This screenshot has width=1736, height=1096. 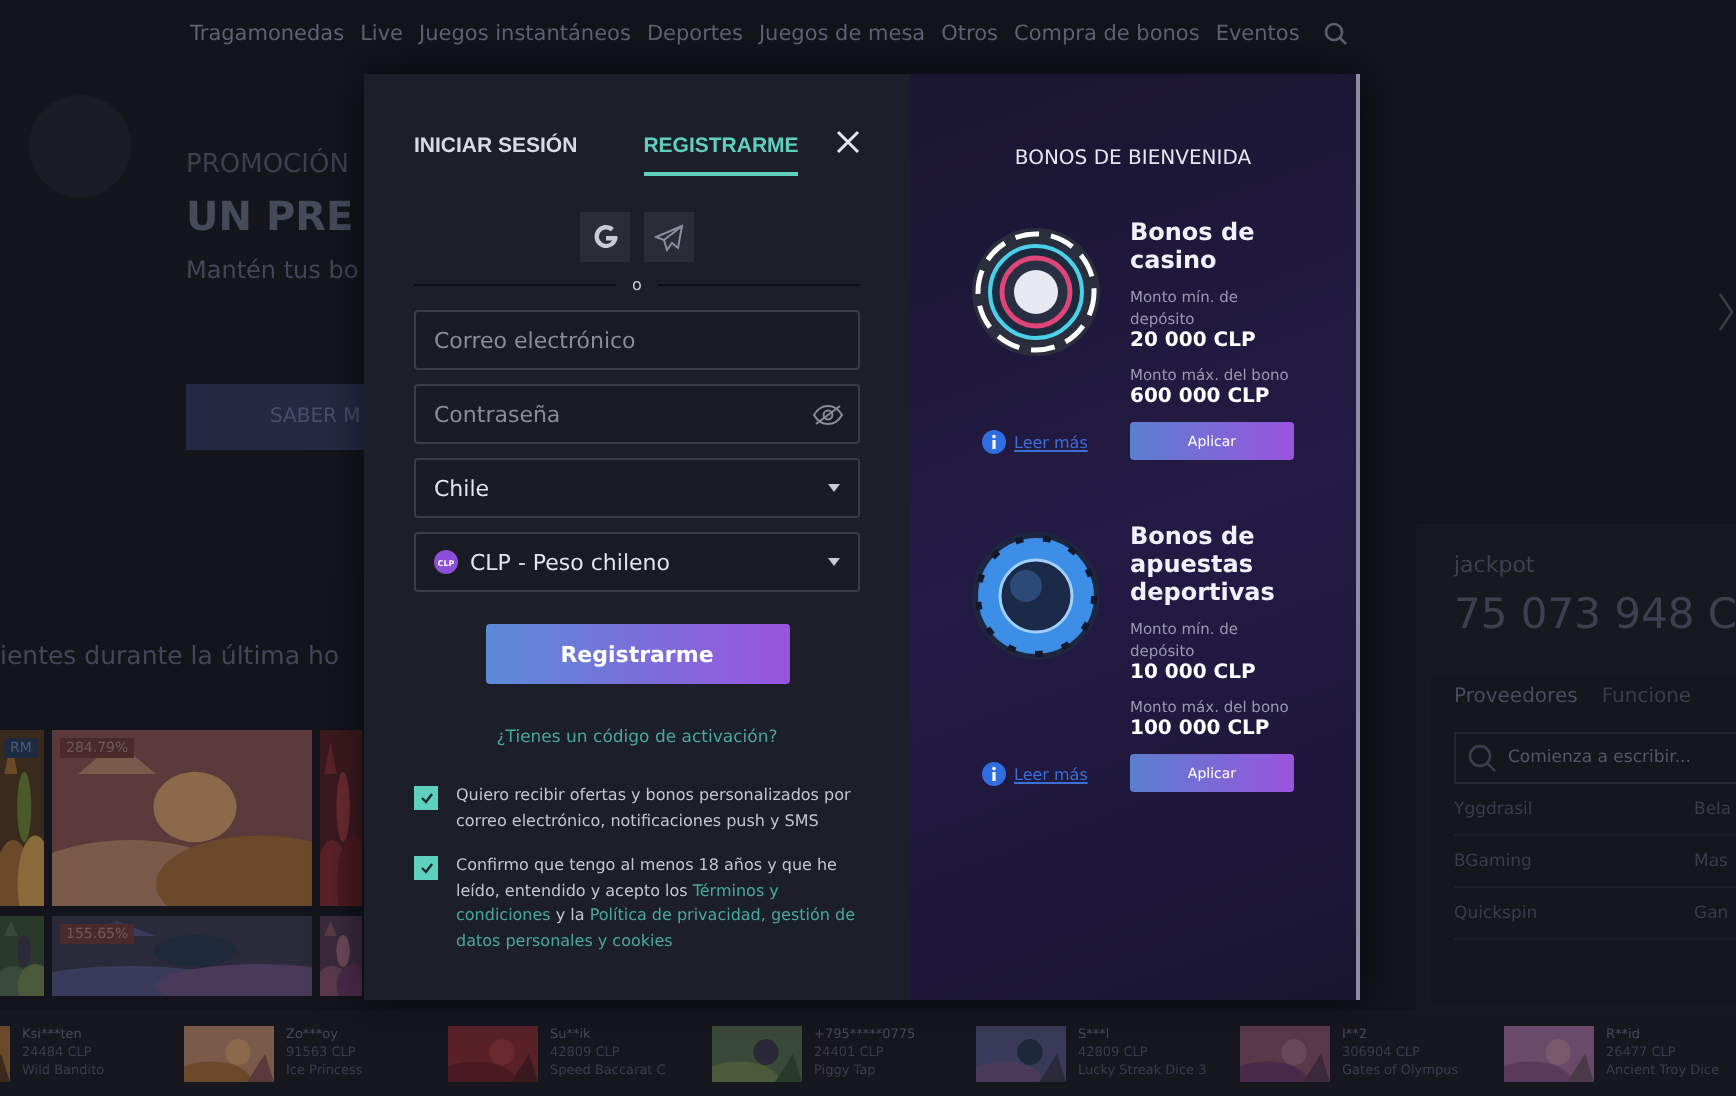 I want to click on google-button, so click(x=605, y=237).